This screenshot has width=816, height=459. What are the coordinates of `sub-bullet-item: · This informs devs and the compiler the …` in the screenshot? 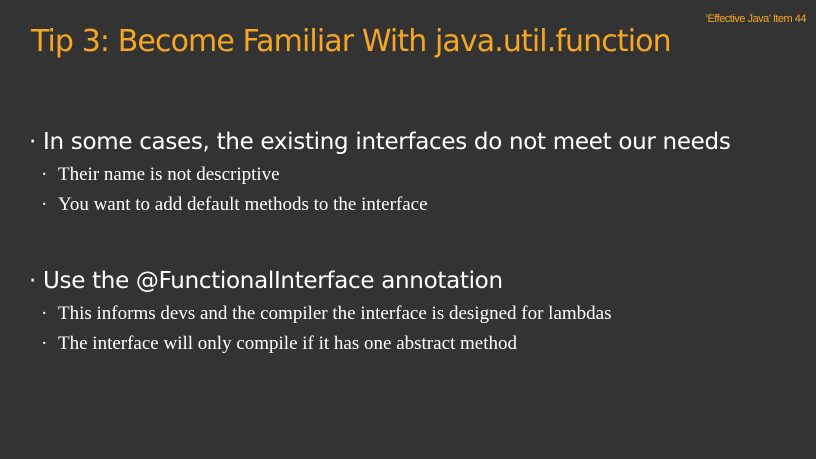 It's located at (425, 314).